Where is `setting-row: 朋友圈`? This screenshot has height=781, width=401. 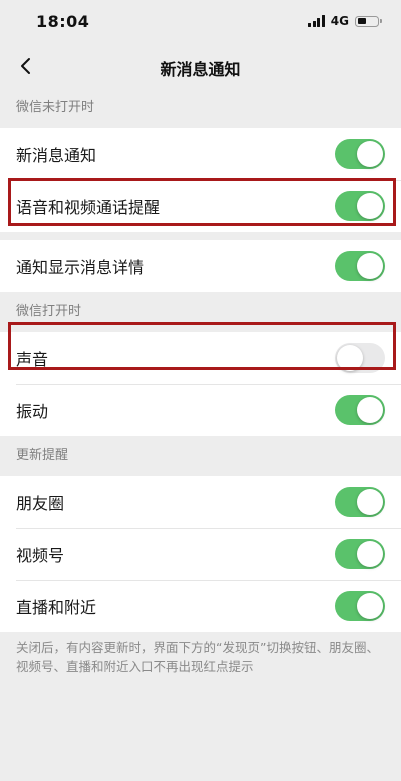 setting-row: 朋友圈 is located at coordinates (200, 502).